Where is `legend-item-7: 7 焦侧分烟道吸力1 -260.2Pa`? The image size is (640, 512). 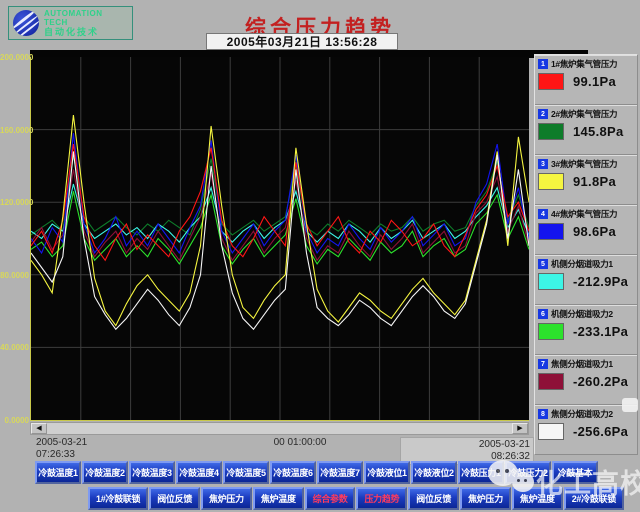
legend-item-7: 7 焦侧分烟道吸力1 -260.2Pa is located at coordinates (586, 380).